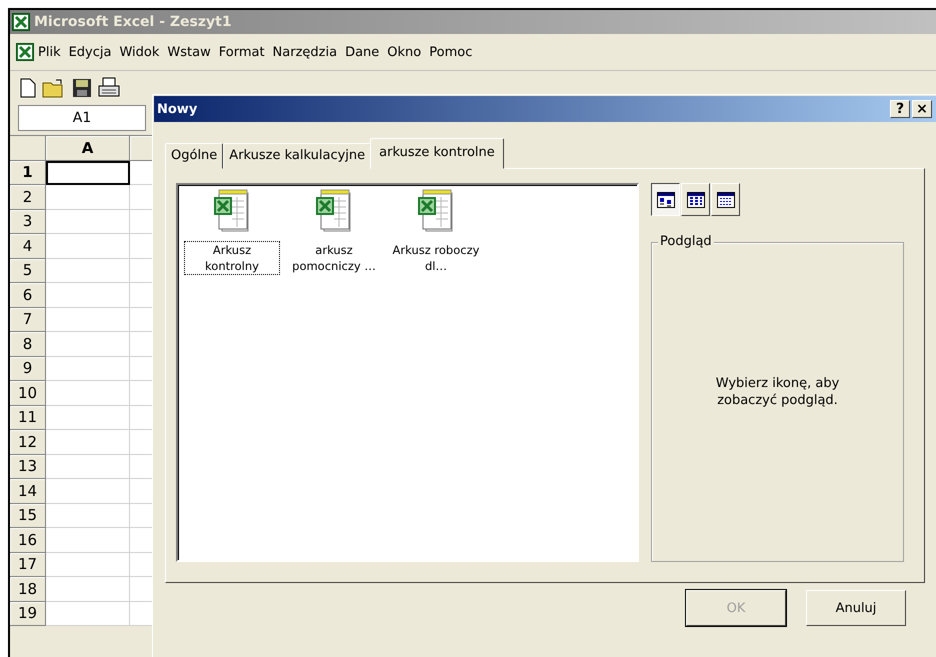 This screenshot has height=657, width=936. What do you see at coordinates (856, 608) in the screenshot?
I see `dialog-button: Anuluj` at bounding box center [856, 608].